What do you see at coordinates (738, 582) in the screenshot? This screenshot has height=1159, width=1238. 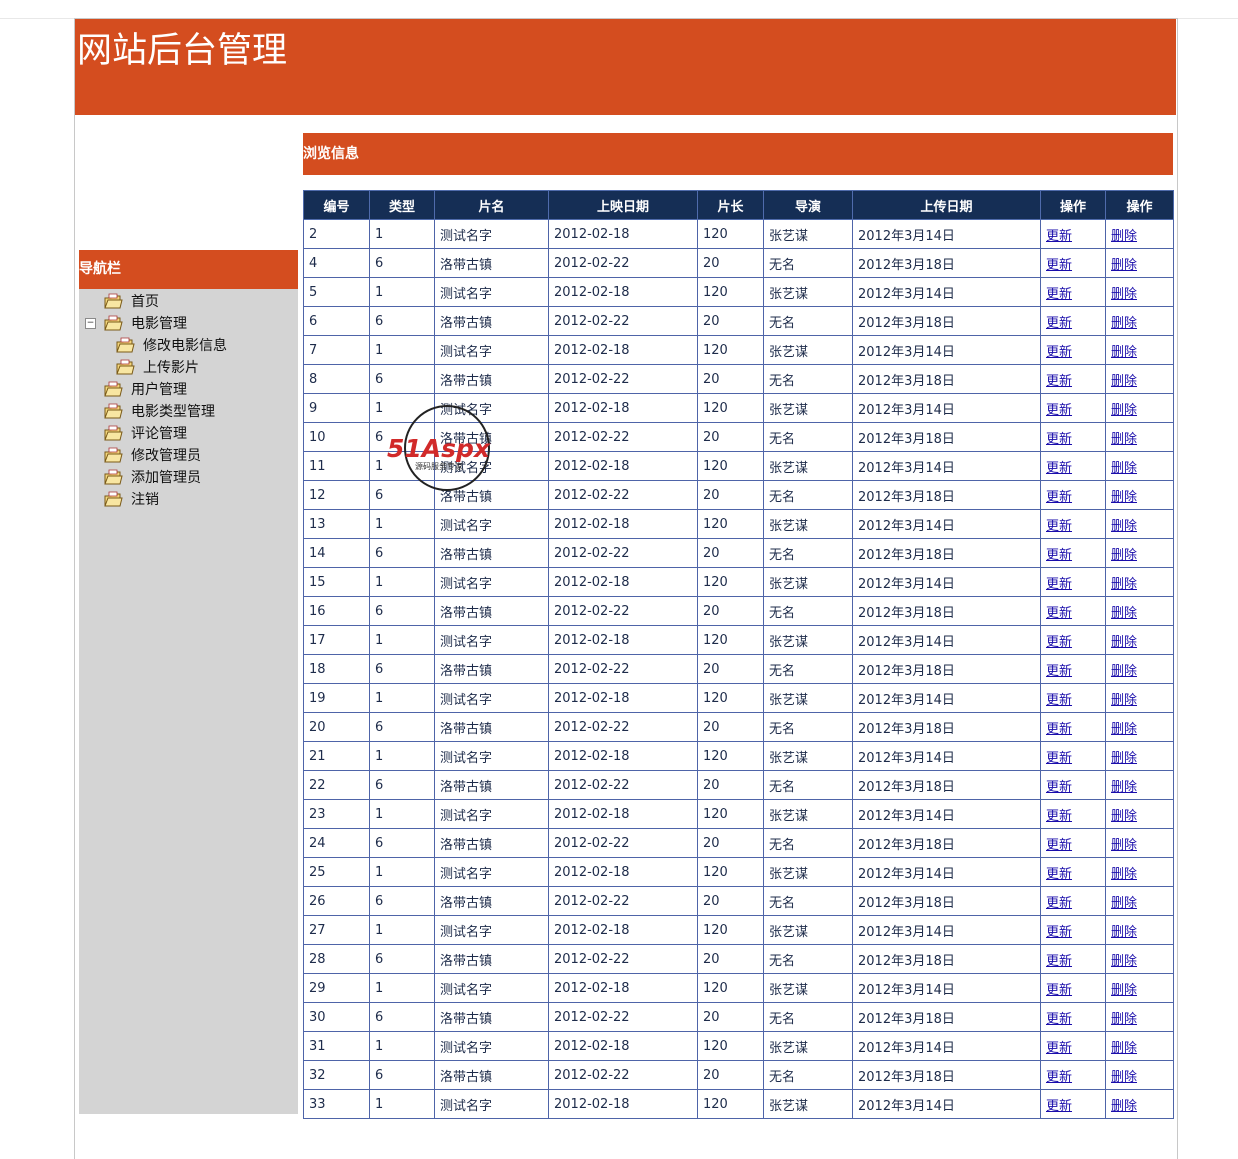 I see `table-row: 15 1 测试名字 2012-02-18 120 张艺谋 2012年3月14日 更新 删除` at bounding box center [738, 582].